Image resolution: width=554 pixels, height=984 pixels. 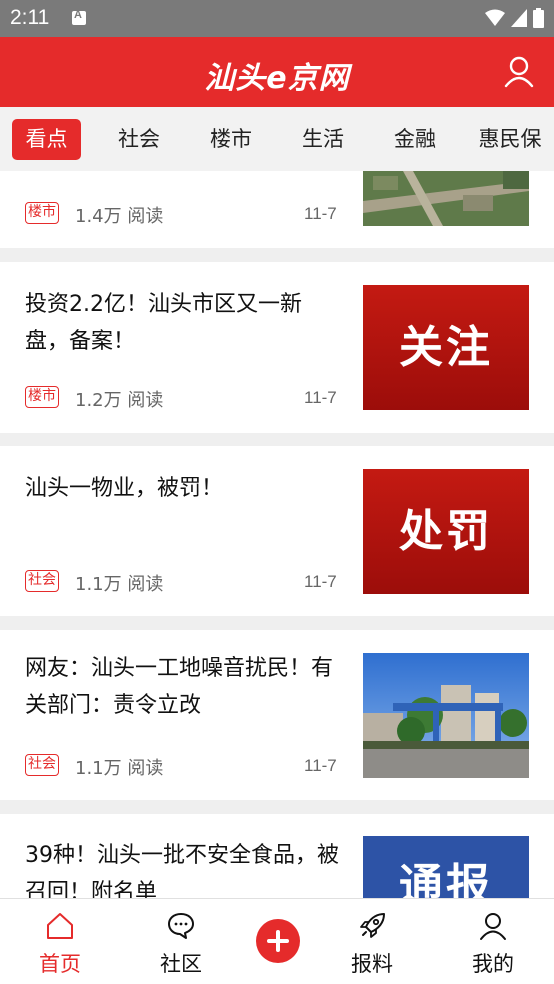 What do you see at coordinates (538, 18) in the screenshot?
I see `battery-icon` at bounding box center [538, 18].